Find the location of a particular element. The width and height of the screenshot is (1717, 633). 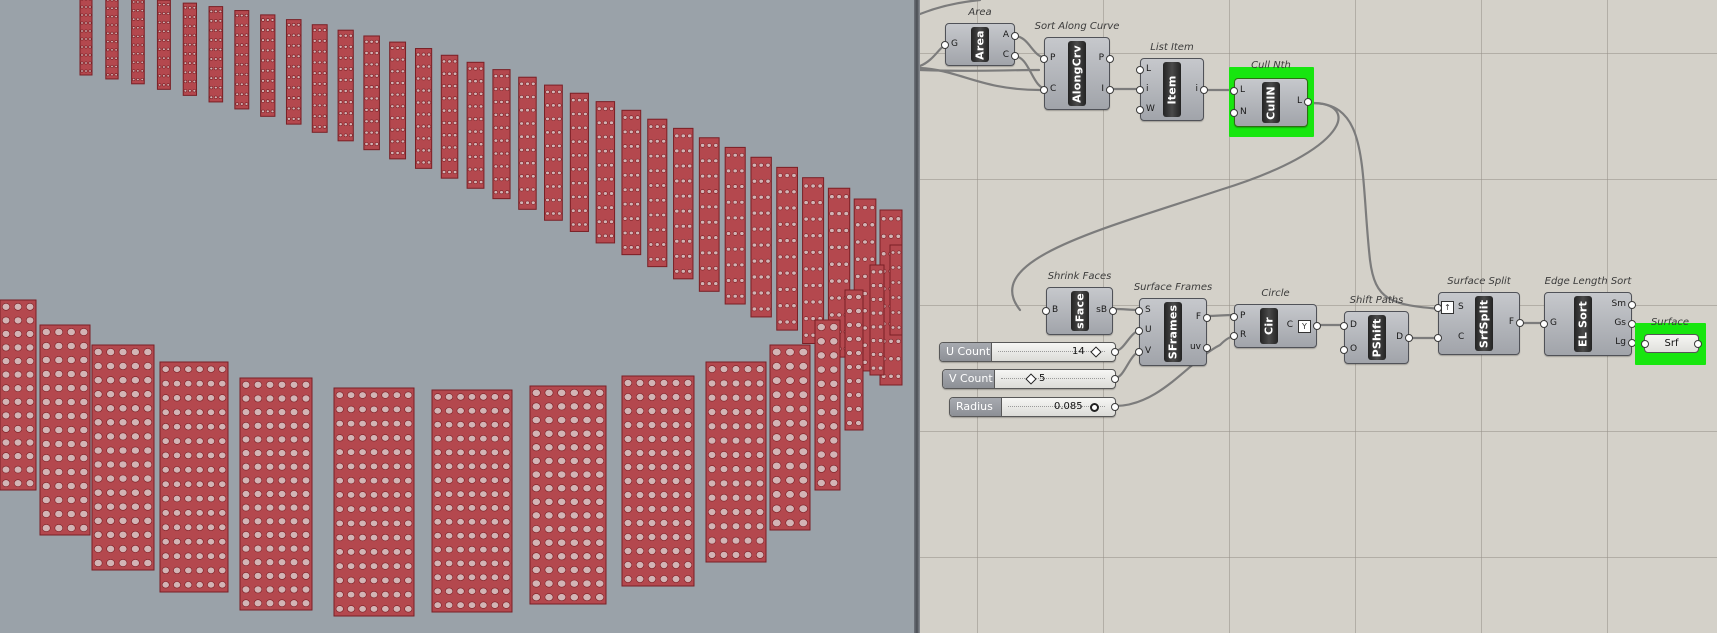

slider-value: 0.085 is located at coordinates (1068, 406).